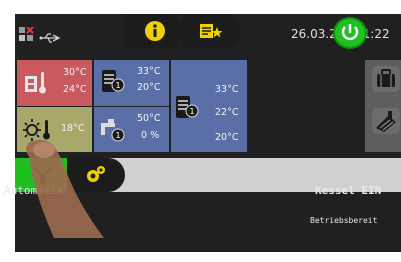  I want to click on outdoor-tile: 18°C, so click(54, 129).